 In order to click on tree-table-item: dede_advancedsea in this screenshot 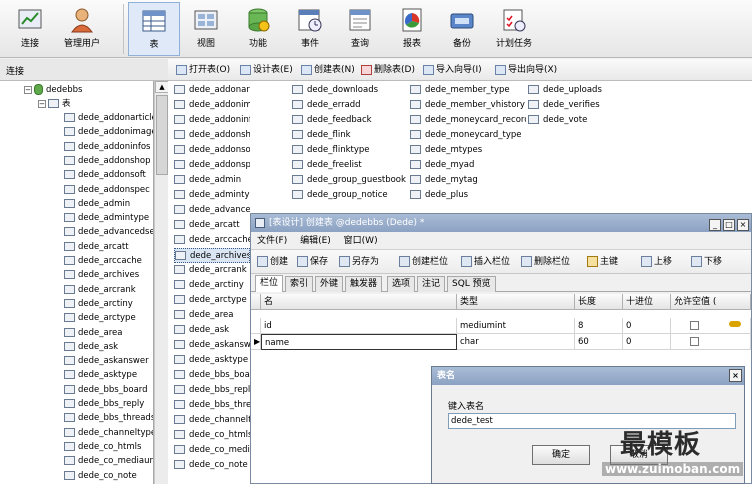, I will do `click(108, 232)`.